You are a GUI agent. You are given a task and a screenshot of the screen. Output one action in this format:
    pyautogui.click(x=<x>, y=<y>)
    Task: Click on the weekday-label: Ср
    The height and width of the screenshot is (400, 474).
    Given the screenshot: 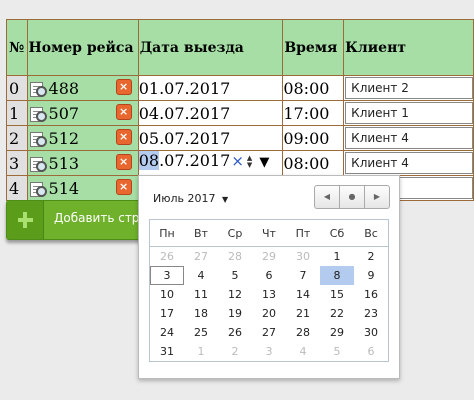 What is the action you would take?
    pyautogui.click(x=235, y=233)
    